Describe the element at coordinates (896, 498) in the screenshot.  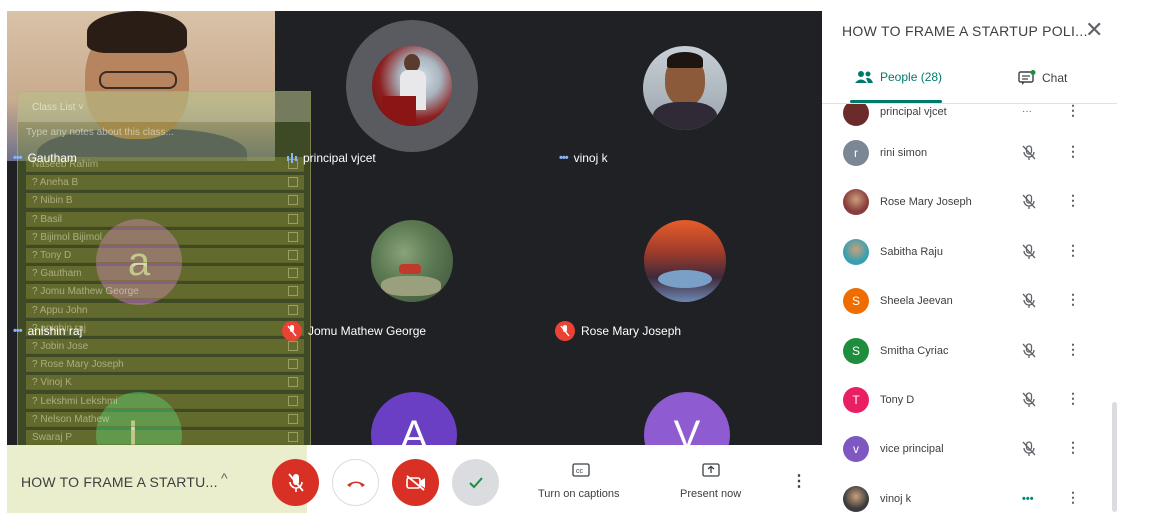
I see `participant-name: vinoj k` at that location.